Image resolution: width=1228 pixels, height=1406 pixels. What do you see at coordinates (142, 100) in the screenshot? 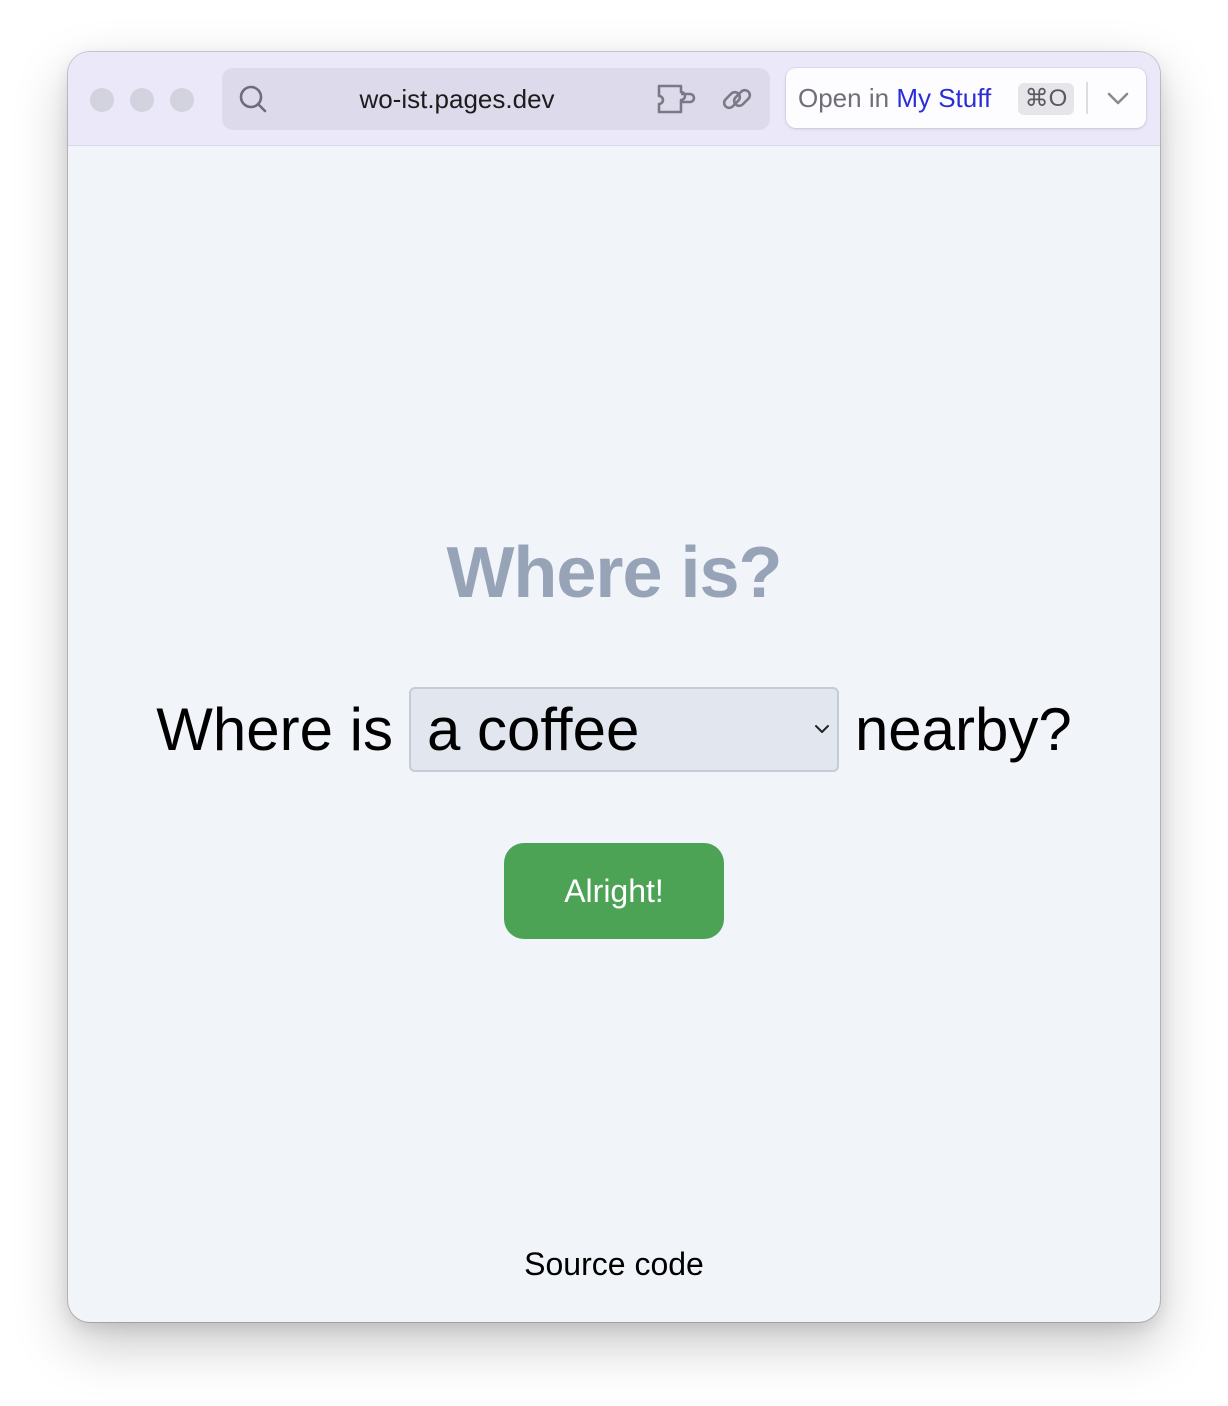
I see `minimize-window-button` at bounding box center [142, 100].